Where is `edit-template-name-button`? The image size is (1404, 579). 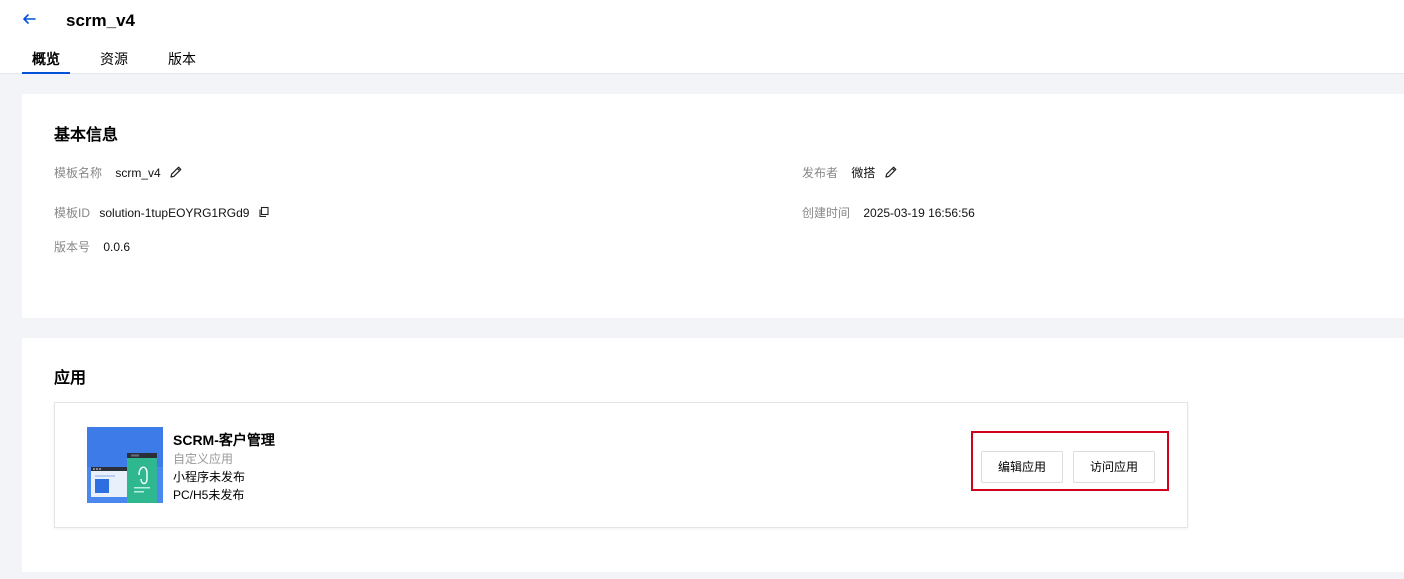 edit-template-name-button is located at coordinates (176, 174).